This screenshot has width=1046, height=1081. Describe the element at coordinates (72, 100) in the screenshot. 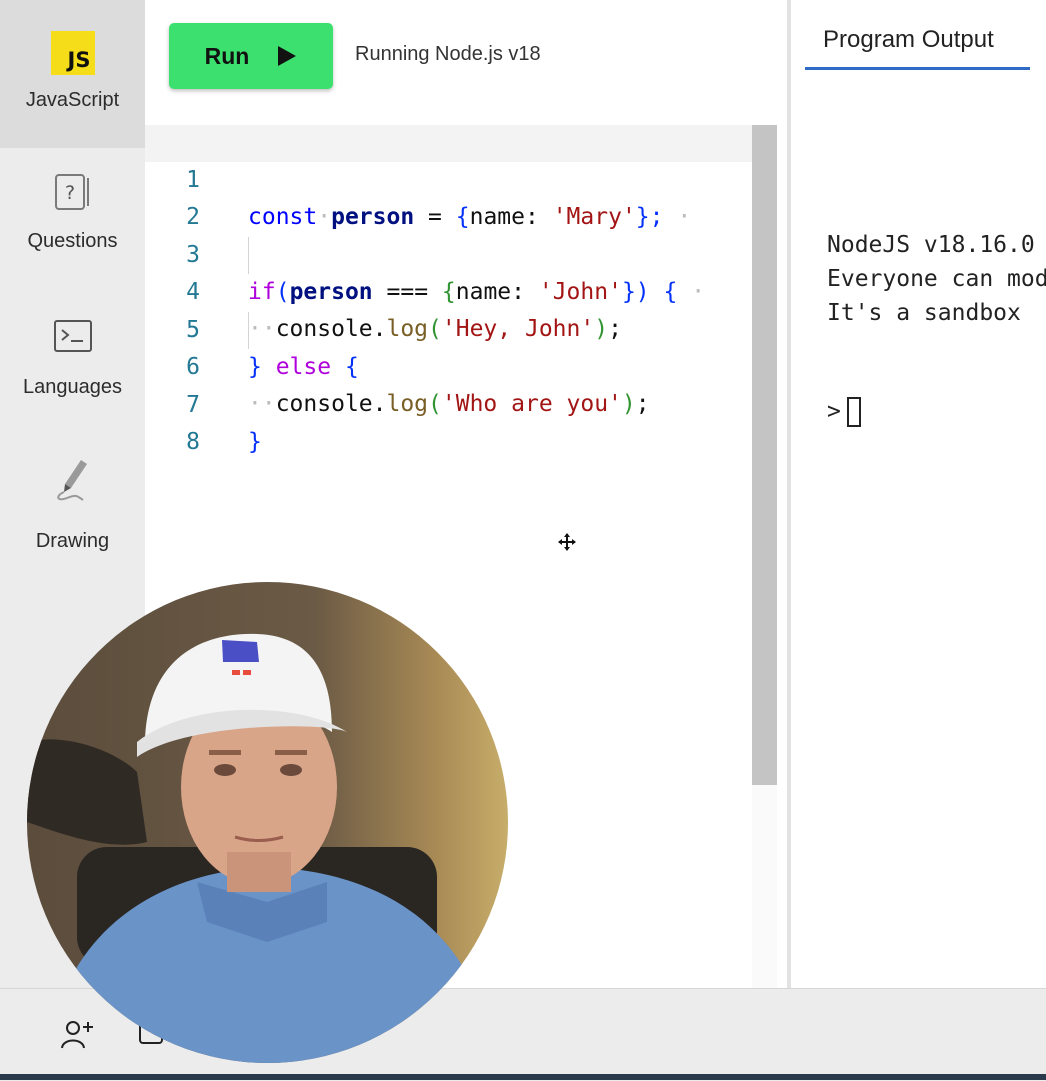

I see `sidebar-item-label: JavaScript` at that location.